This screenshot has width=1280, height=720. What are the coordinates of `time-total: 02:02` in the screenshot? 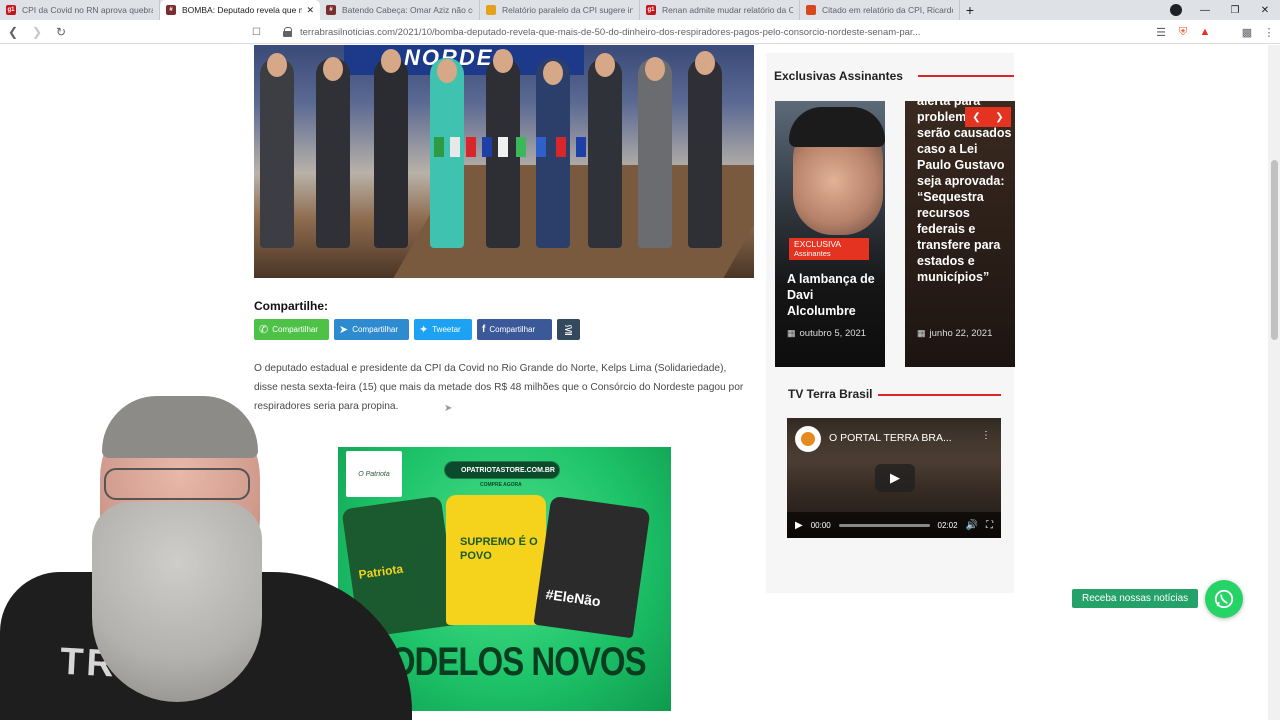 It's located at (947, 525).